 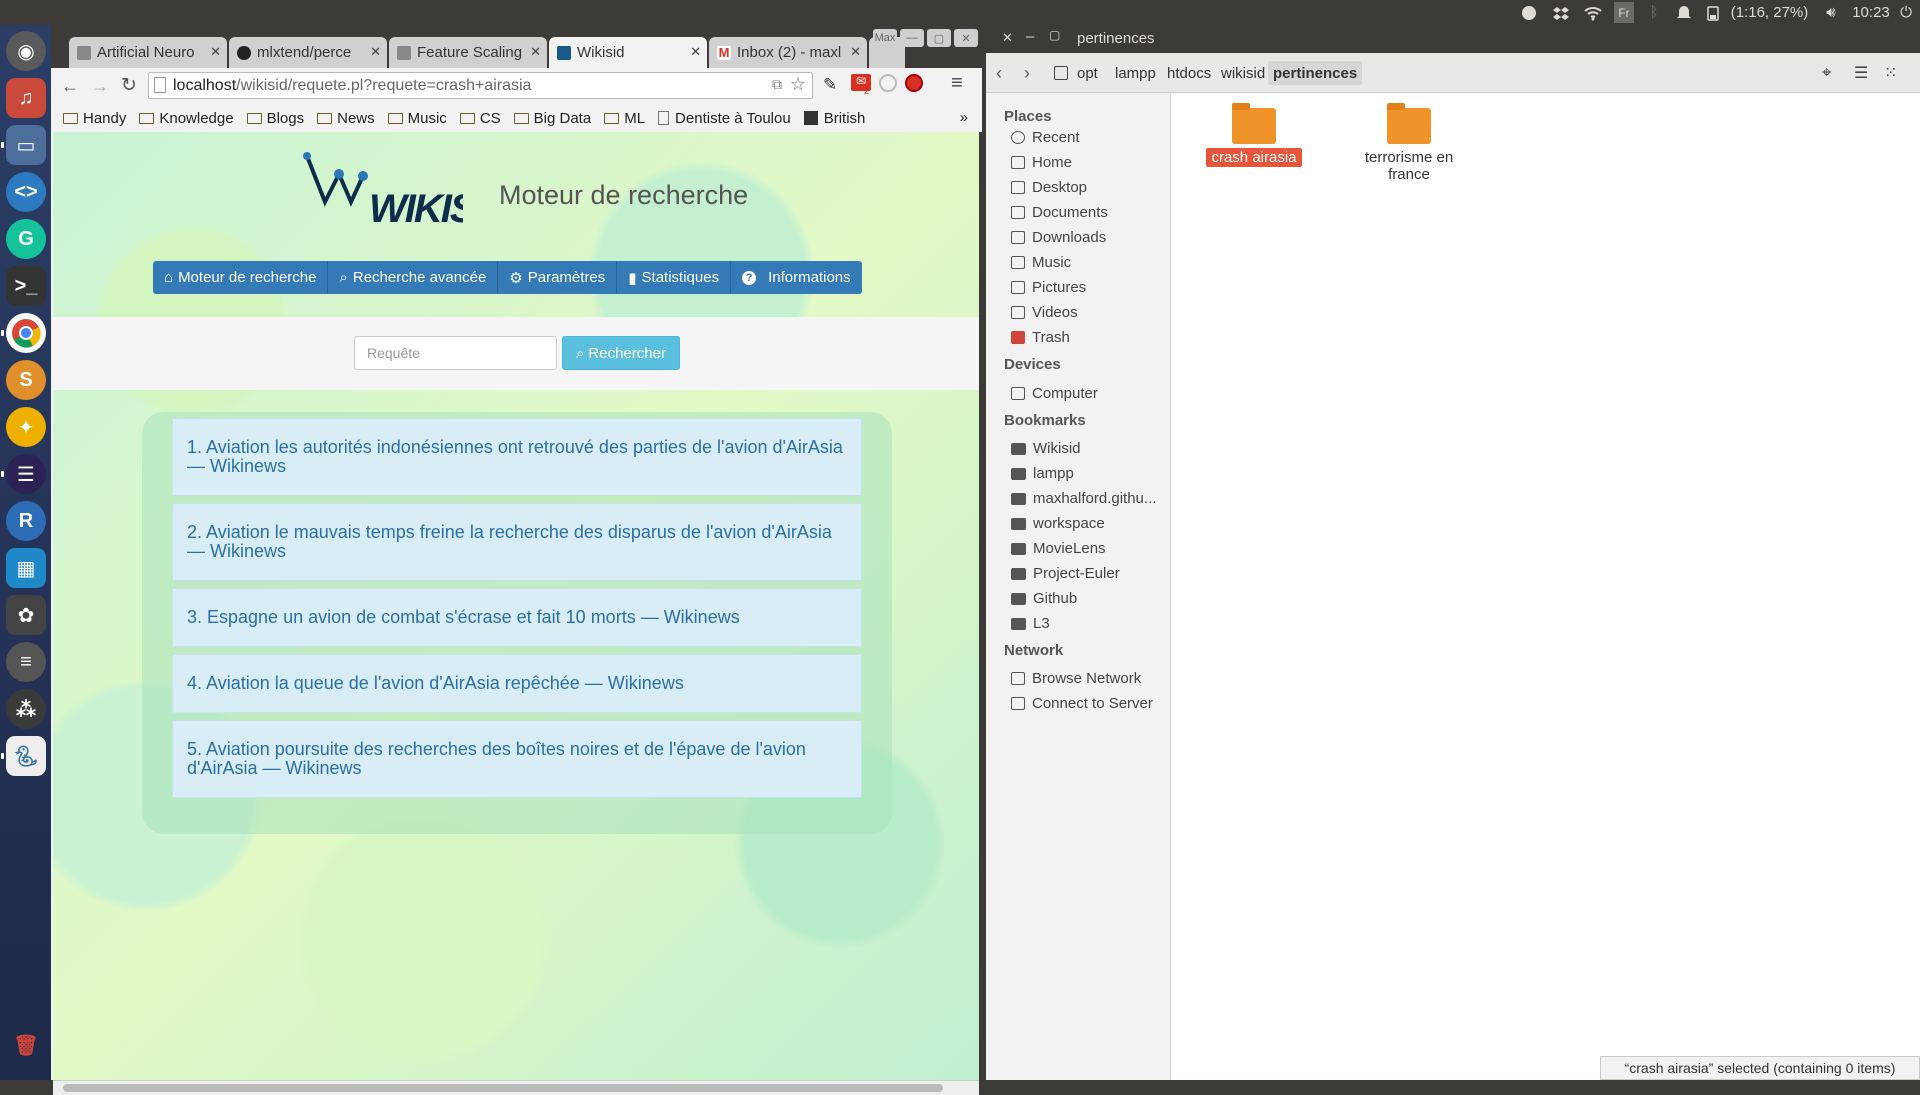 I want to click on tab-inbox: M Inbox (2) - maxl ✕, so click(x=788, y=52).